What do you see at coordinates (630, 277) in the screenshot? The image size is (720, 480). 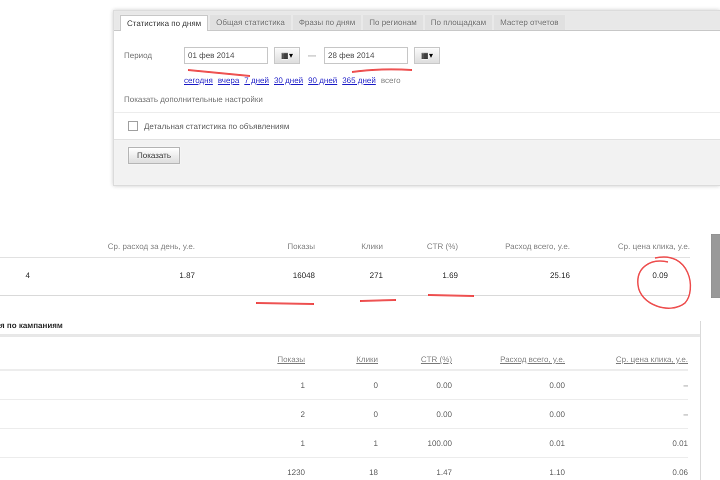 I see `table-cell: 0.09` at bounding box center [630, 277].